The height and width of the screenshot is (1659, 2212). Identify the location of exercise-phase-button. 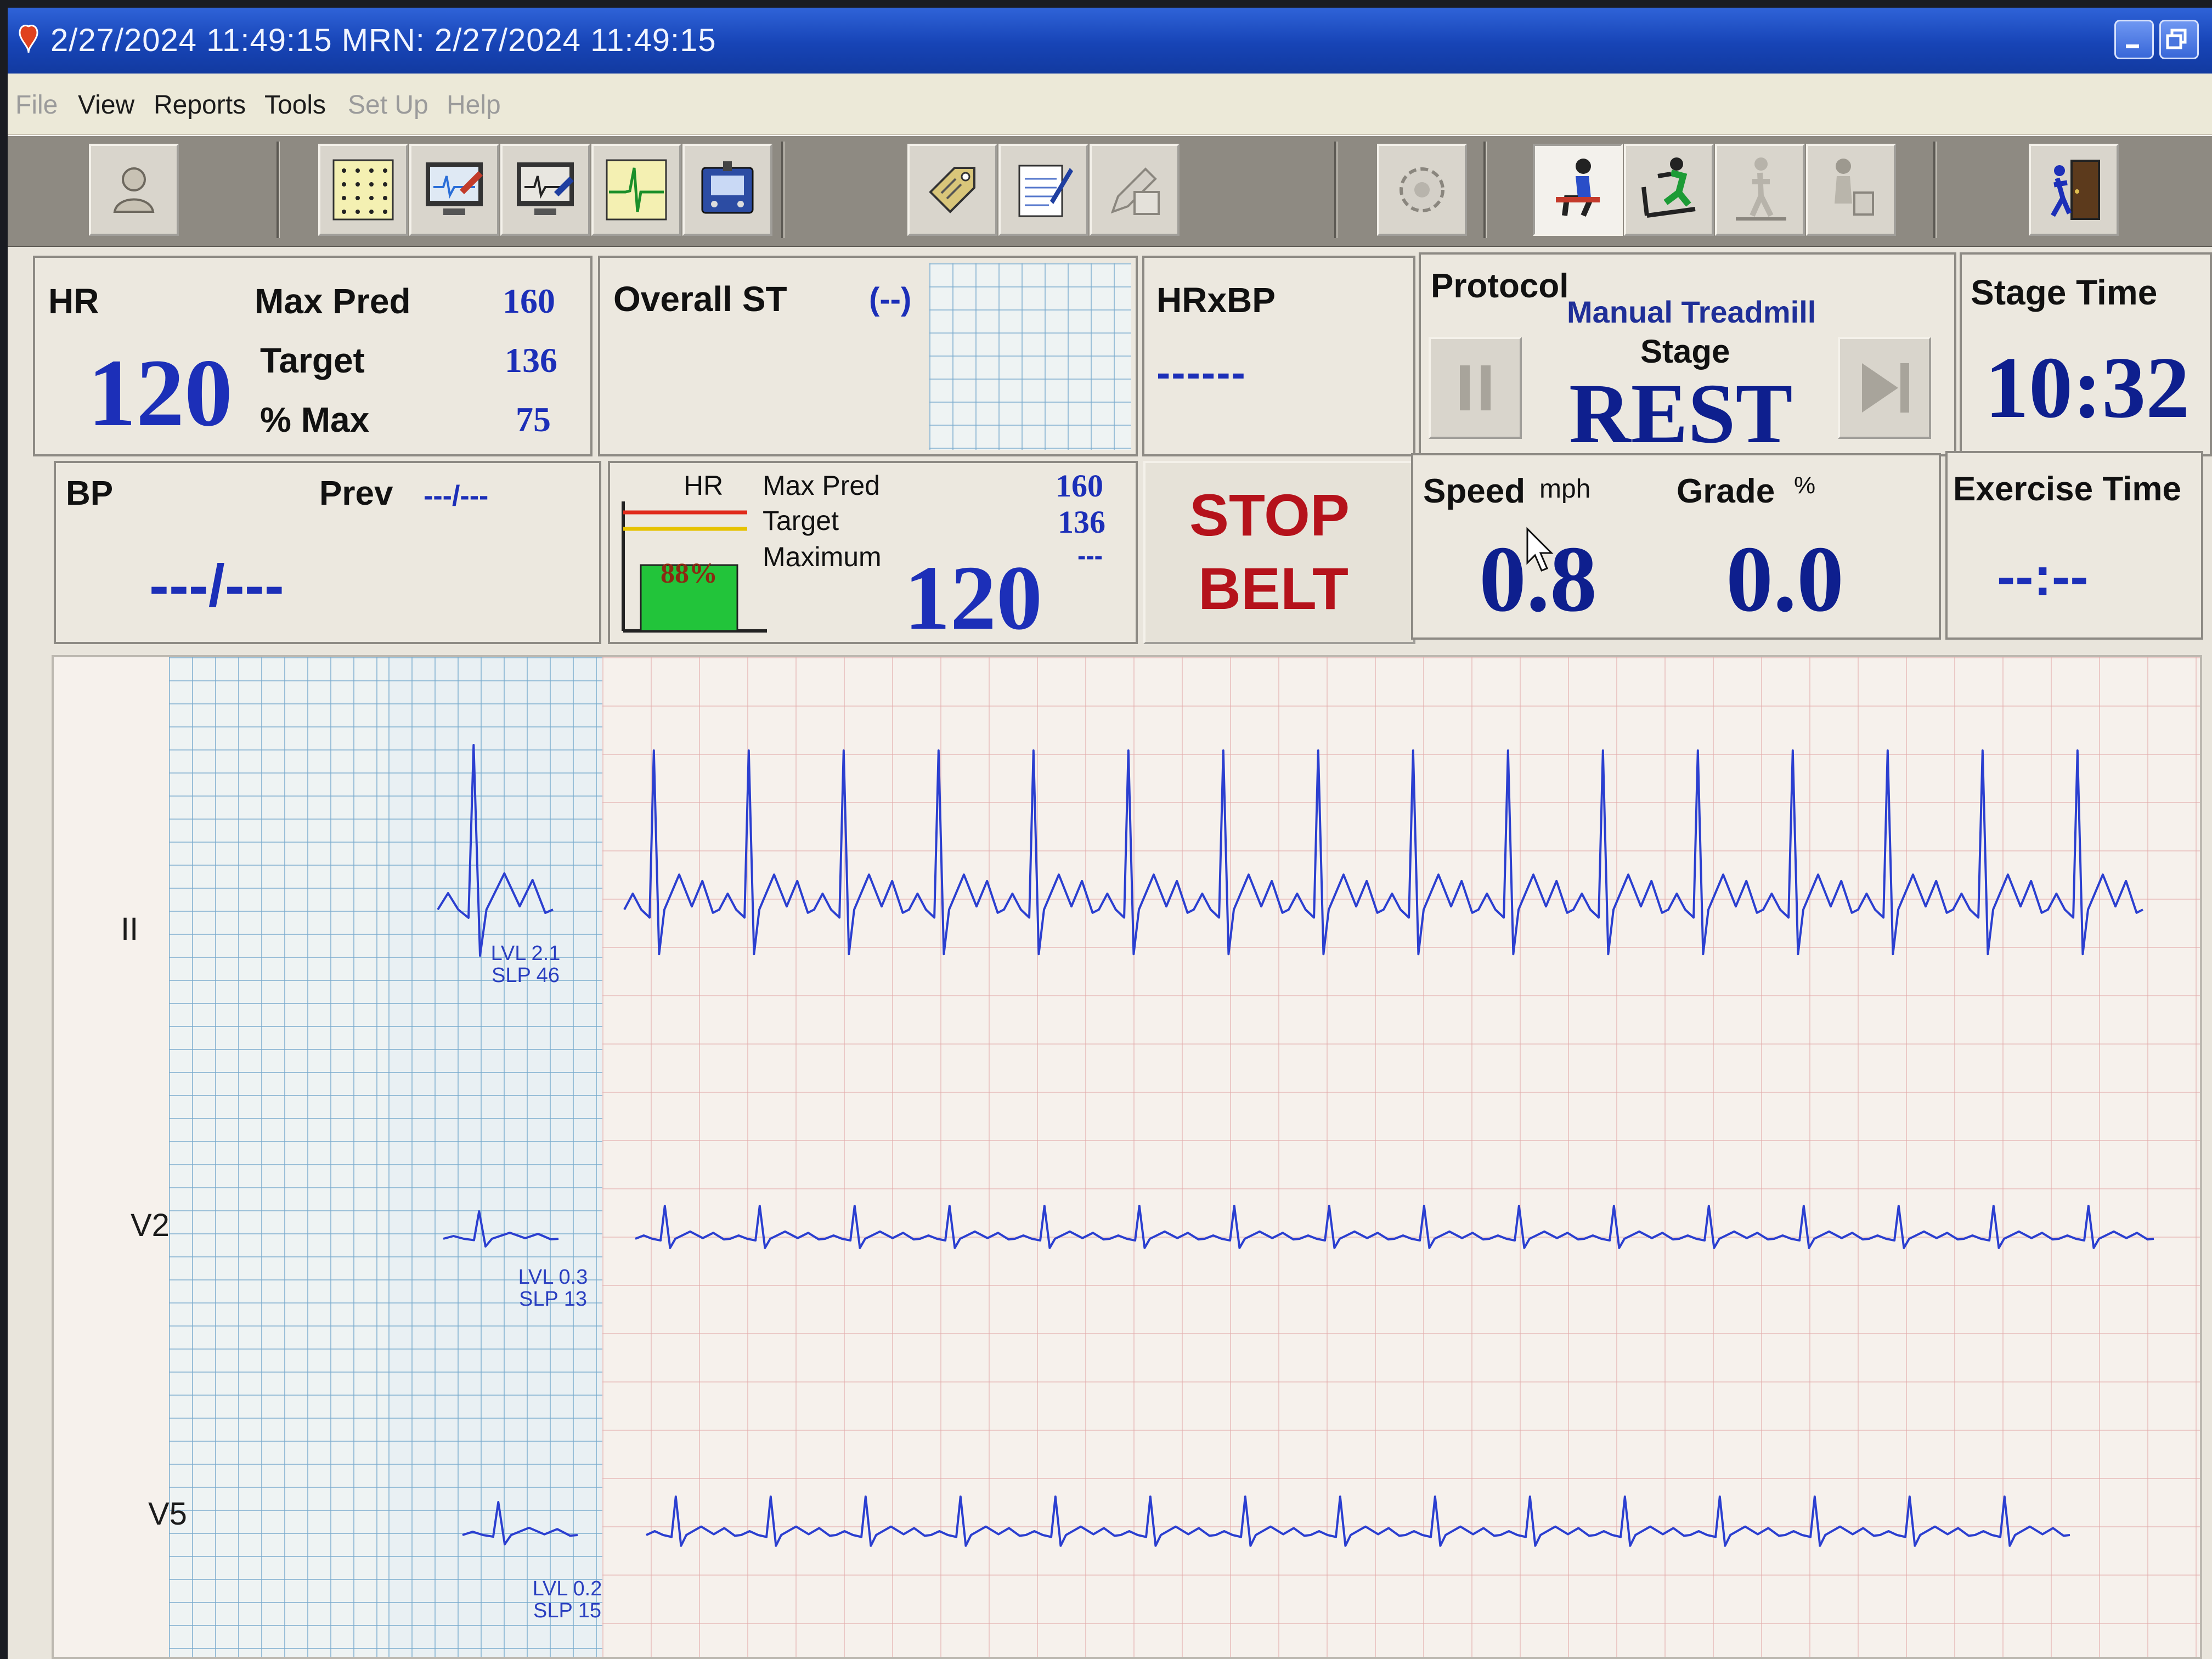
(1669, 190).